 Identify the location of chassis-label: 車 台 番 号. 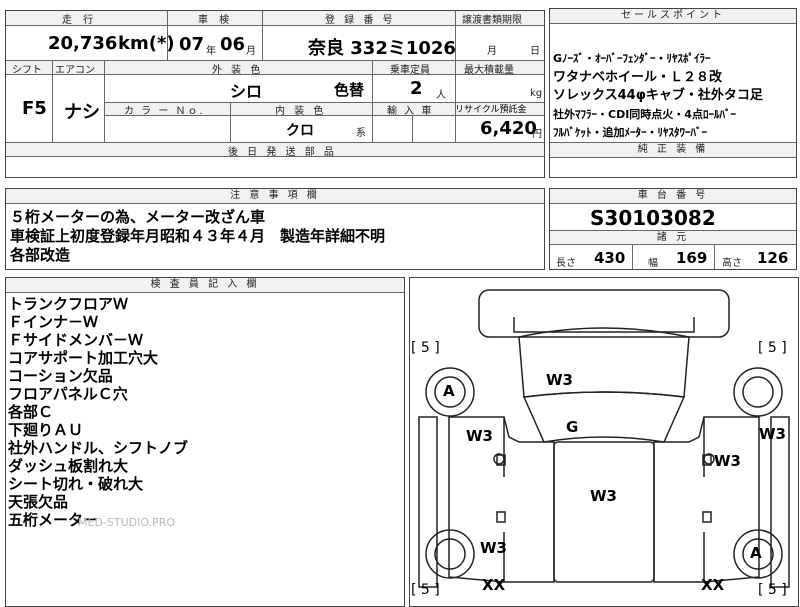
(673, 195).